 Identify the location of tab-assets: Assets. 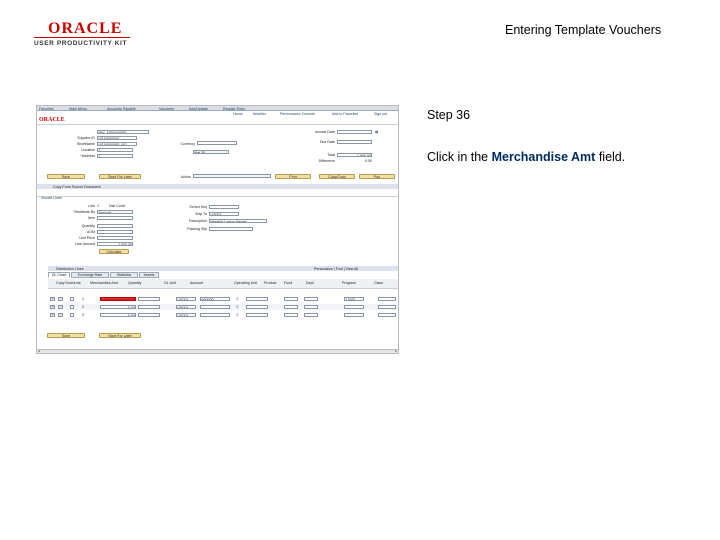
(149, 275).